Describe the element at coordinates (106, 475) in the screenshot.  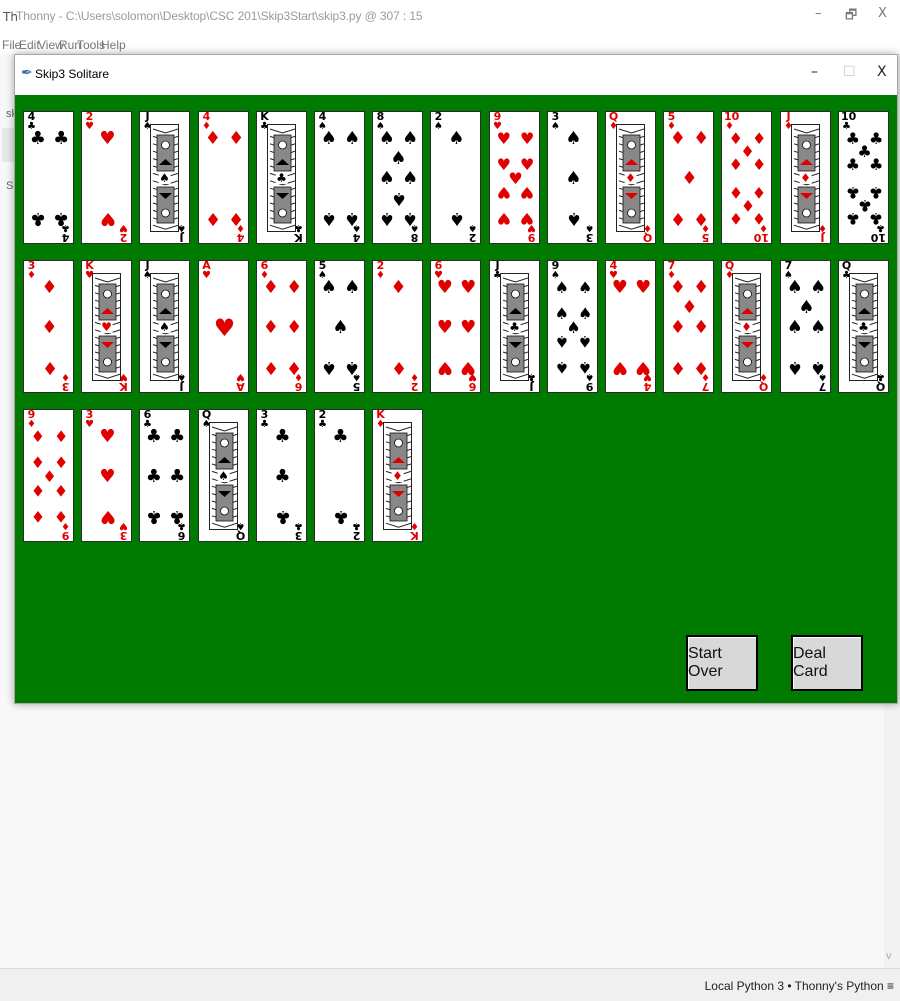
I see `card-3-of-hearts: 3 ♥ 3 ♥ ♥ ♥ ♥` at that location.